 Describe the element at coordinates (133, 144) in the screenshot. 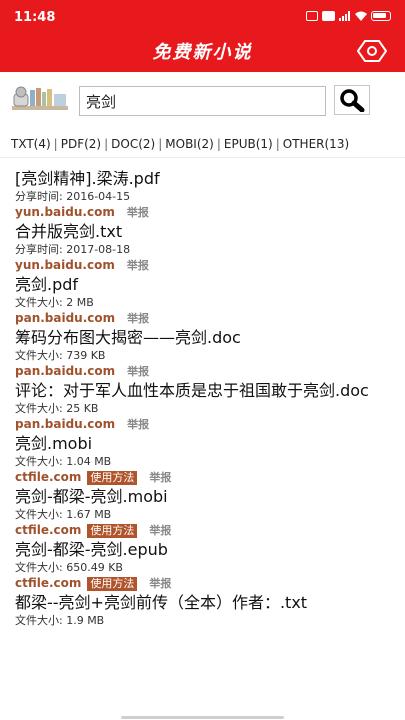

I see `filter-doc: DOC(2)` at that location.